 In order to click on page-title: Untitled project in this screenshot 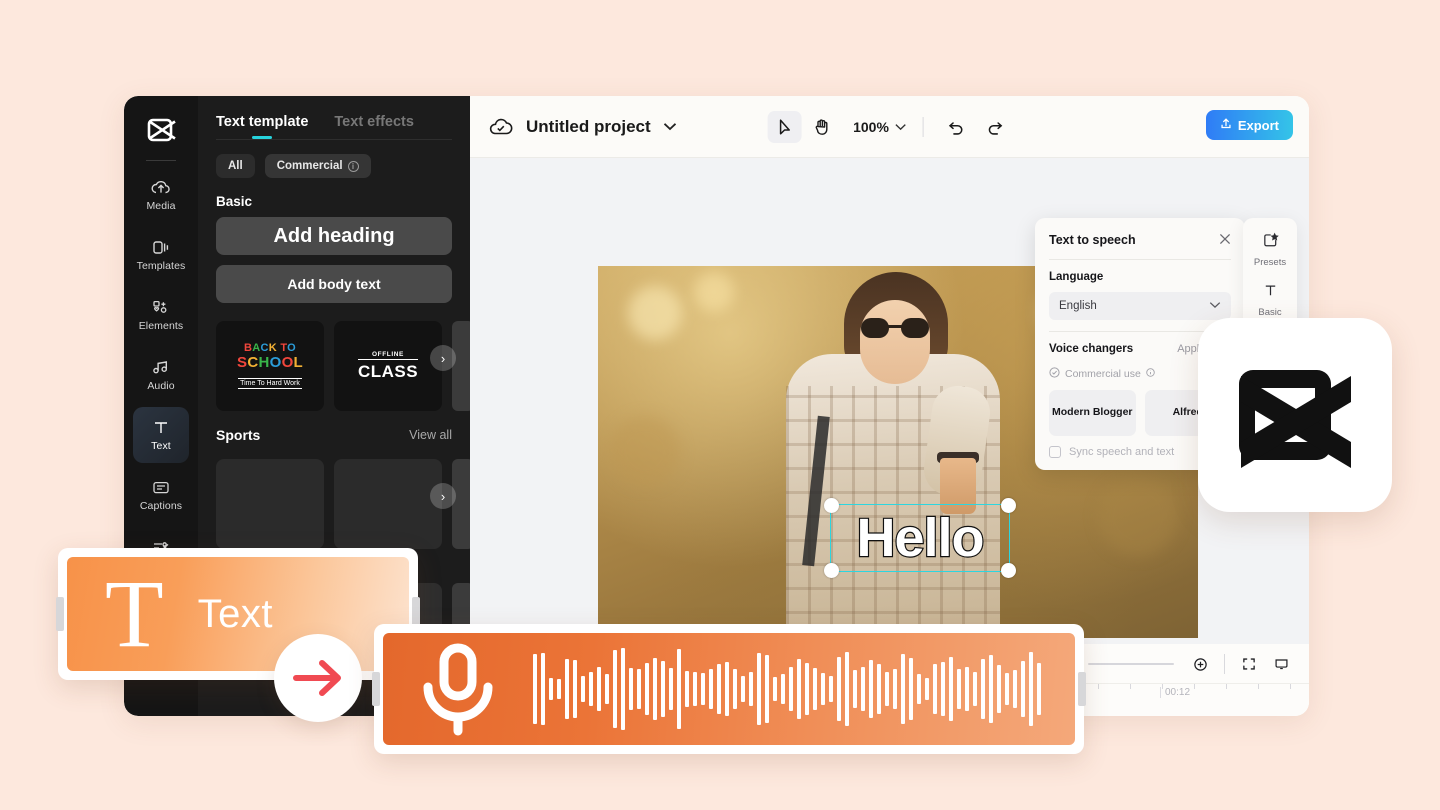, I will do `click(588, 126)`.